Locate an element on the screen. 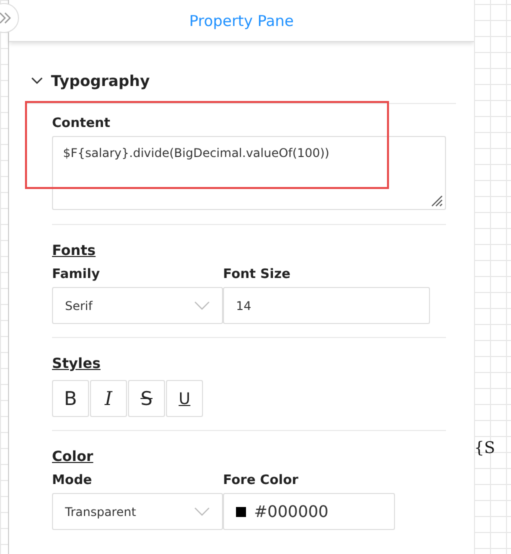 The image size is (511, 554). content-field: $F{salary}.divide(BigDecimal.valueOf(100)) is located at coordinates (249, 173).